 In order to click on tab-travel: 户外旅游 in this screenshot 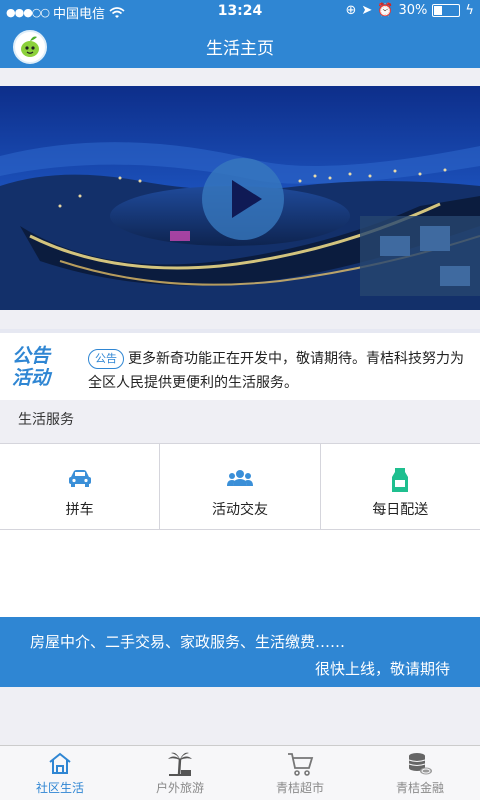, I will do `click(180, 773)`.